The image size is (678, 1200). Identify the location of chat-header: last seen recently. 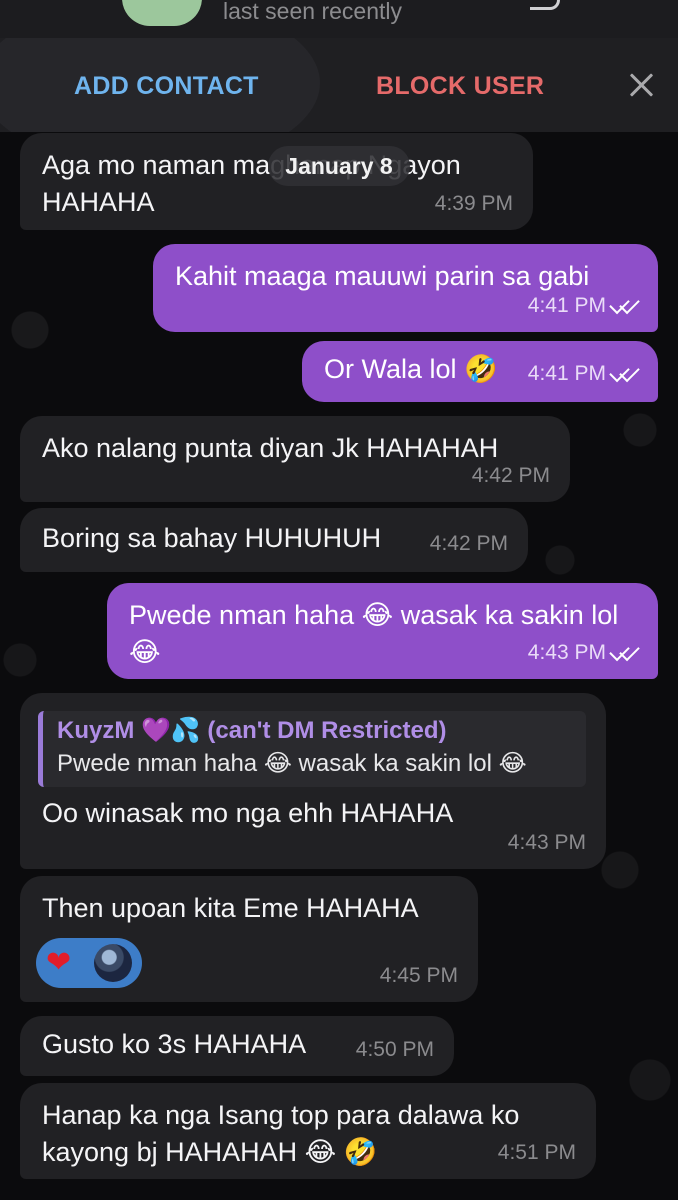
(339, 19).